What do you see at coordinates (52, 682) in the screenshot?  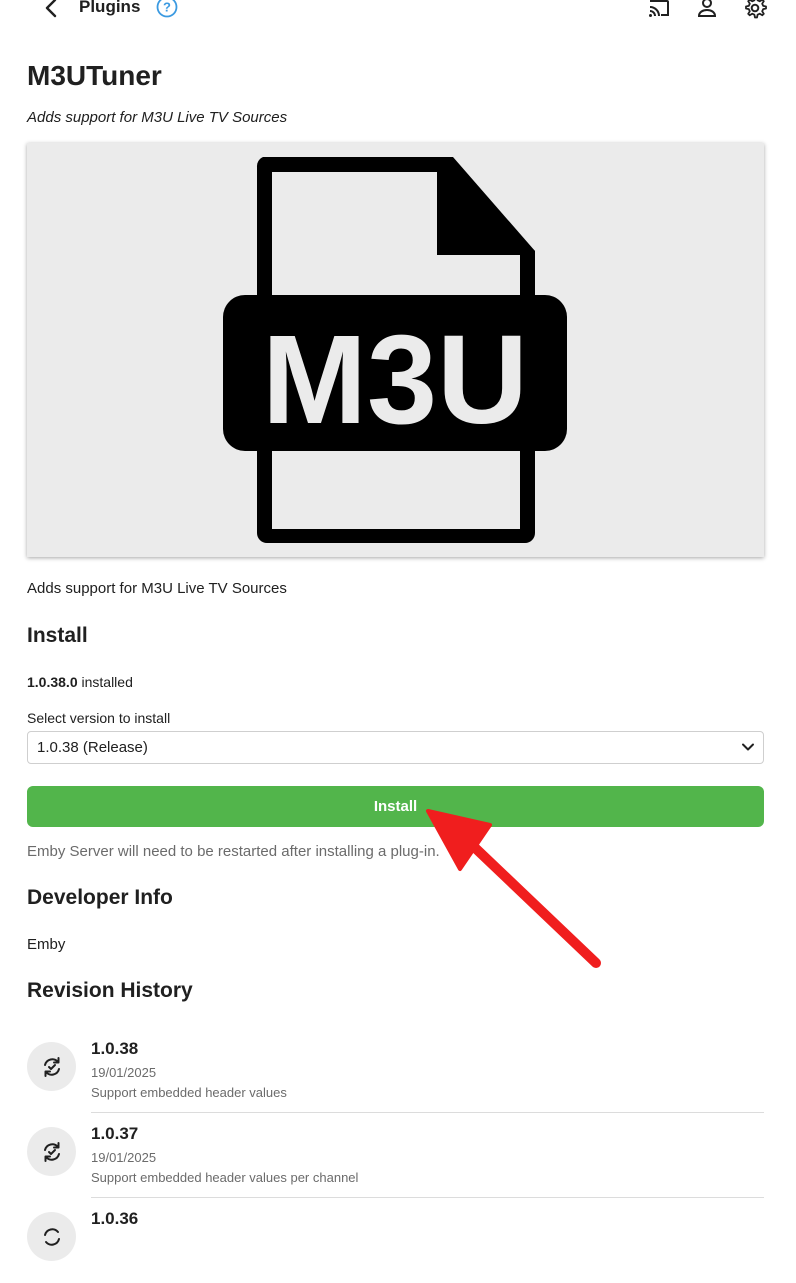 I see `installed-version-number: 1.0.38.0` at bounding box center [52, 682].